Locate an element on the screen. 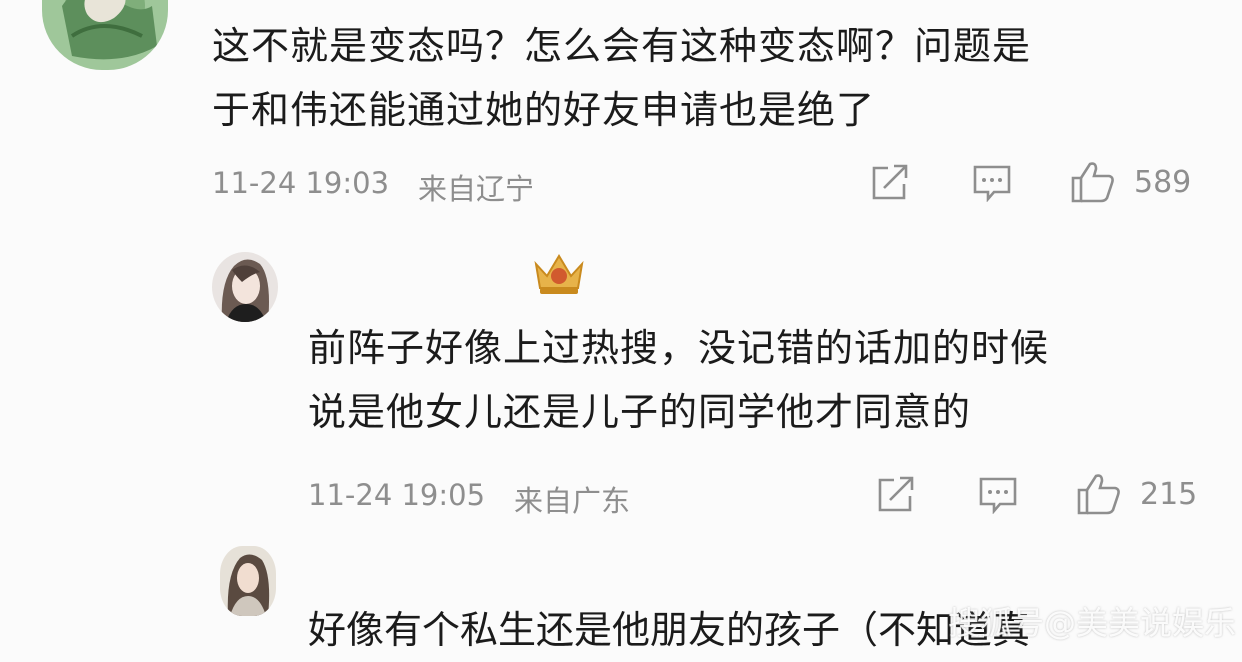  comment-text-line: 说是他女儿还是儿子的同学他才同意的 is located at coordinates (640, 412).